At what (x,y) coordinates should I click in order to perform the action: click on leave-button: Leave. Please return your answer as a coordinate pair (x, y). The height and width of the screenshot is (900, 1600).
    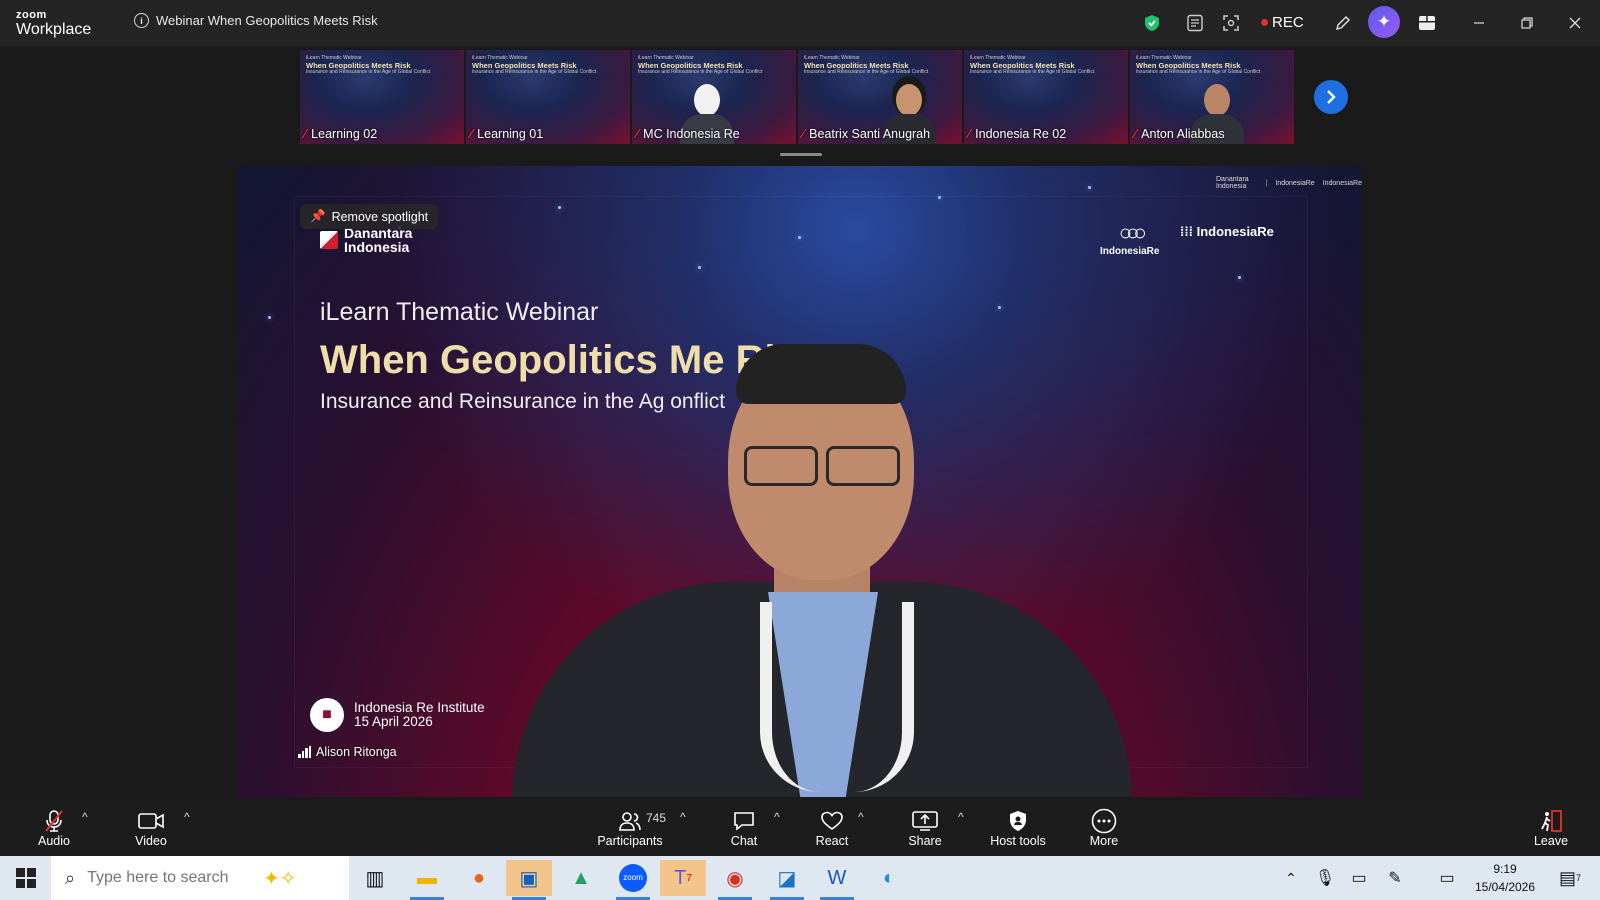
    Looking at the image, I should click on (1551, 828).